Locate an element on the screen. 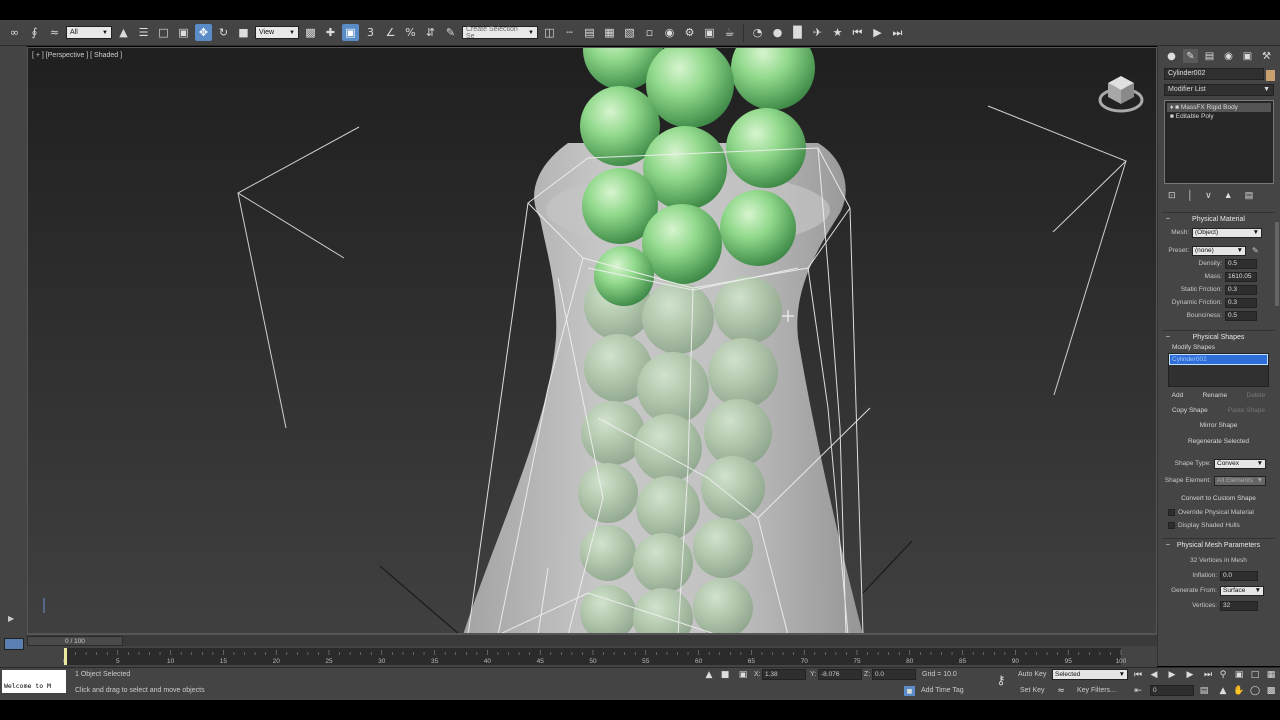 Image resolution: width=1280 pixels, height=720 pixels. viewcube-icon is located at coordinates (1121, 93).